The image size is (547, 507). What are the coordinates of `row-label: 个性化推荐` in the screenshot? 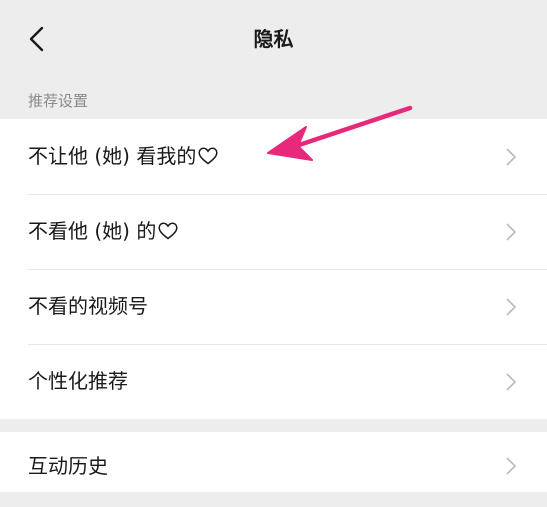 It's located at (78, 381).